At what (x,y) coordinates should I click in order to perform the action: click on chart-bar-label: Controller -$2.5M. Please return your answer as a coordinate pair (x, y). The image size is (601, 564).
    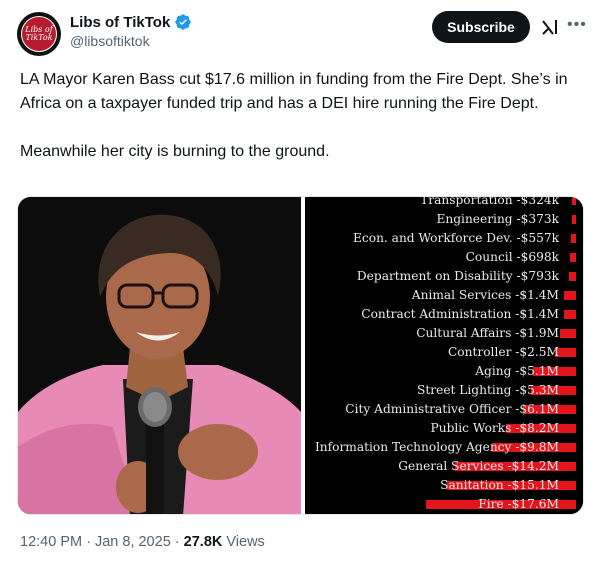
    Looking at the image, I should click on (503, 352).